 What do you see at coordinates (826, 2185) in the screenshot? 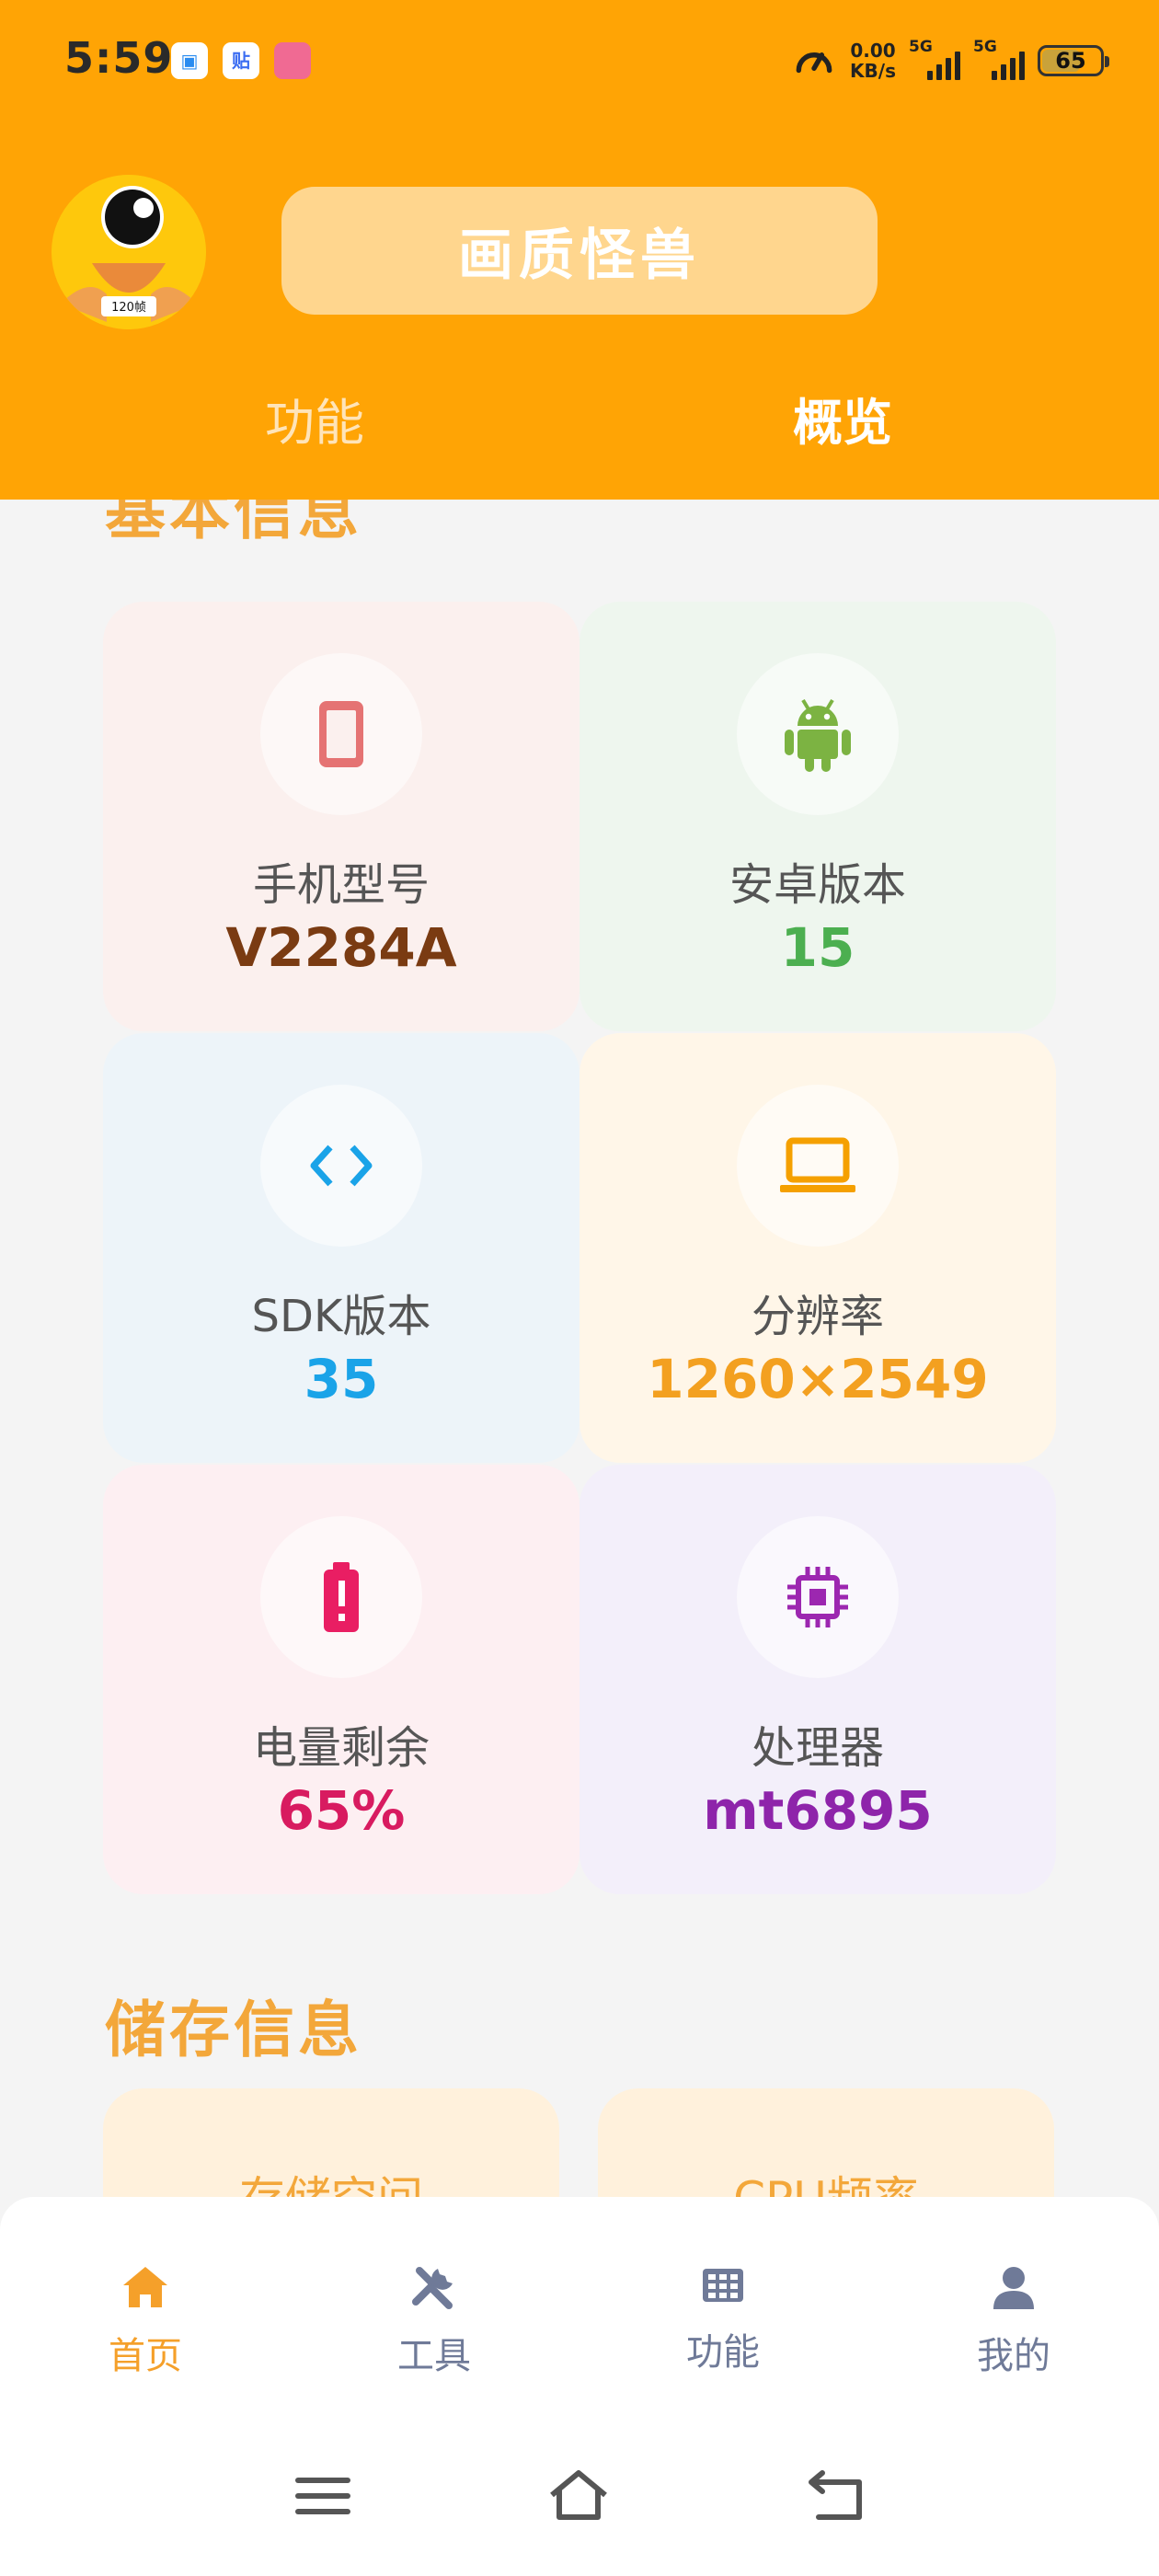
I see `storage-card-label: CPU频率` at bounding box center [826, 2185].